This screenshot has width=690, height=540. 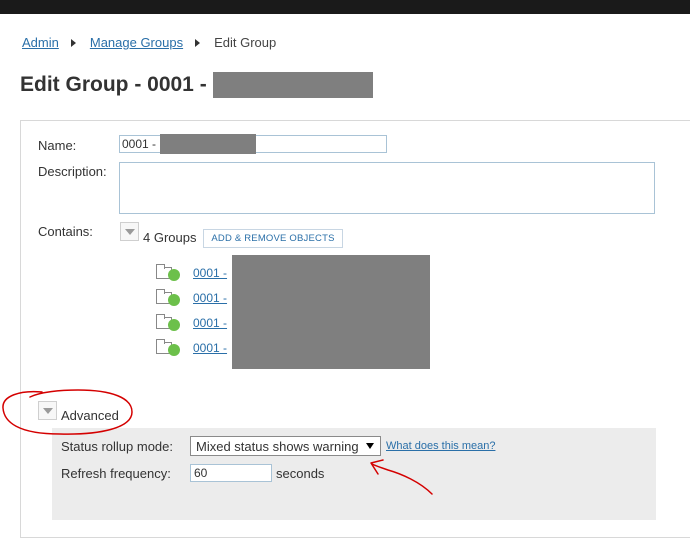 What do you see at coordinates (370, 446) in the screenshot?
I see `dropdown-arrow-icon` at bounding box center [370, 446].